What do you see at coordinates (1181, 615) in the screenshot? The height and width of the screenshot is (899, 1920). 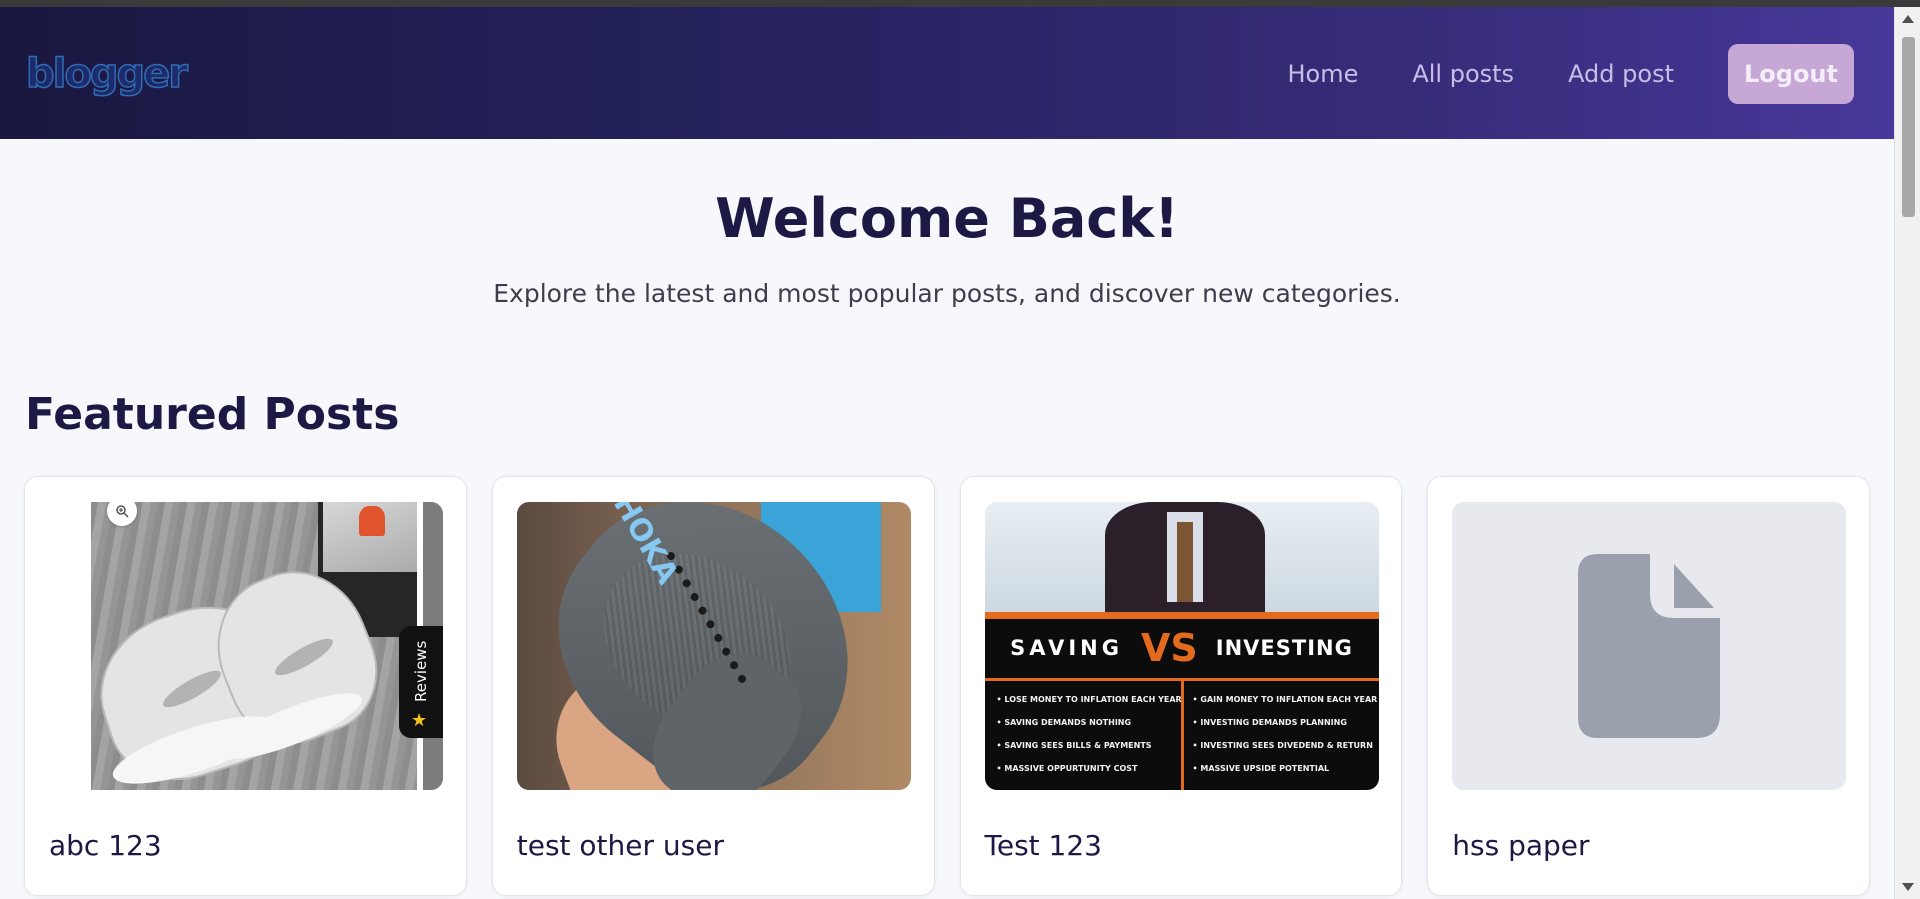 I see `graphic-orange-bar` at bounding box center [1181, 615].